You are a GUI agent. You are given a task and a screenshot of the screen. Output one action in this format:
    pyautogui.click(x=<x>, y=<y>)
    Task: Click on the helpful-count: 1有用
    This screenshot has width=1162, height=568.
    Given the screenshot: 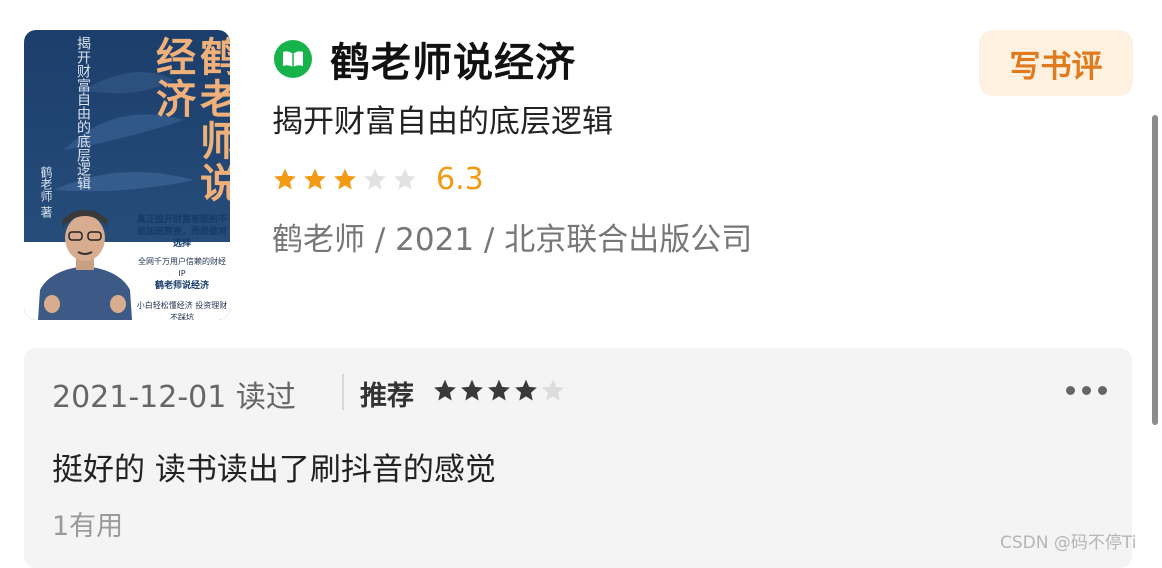 What is the action you would take?
    pyautogui.click(x=87, y=523)
    